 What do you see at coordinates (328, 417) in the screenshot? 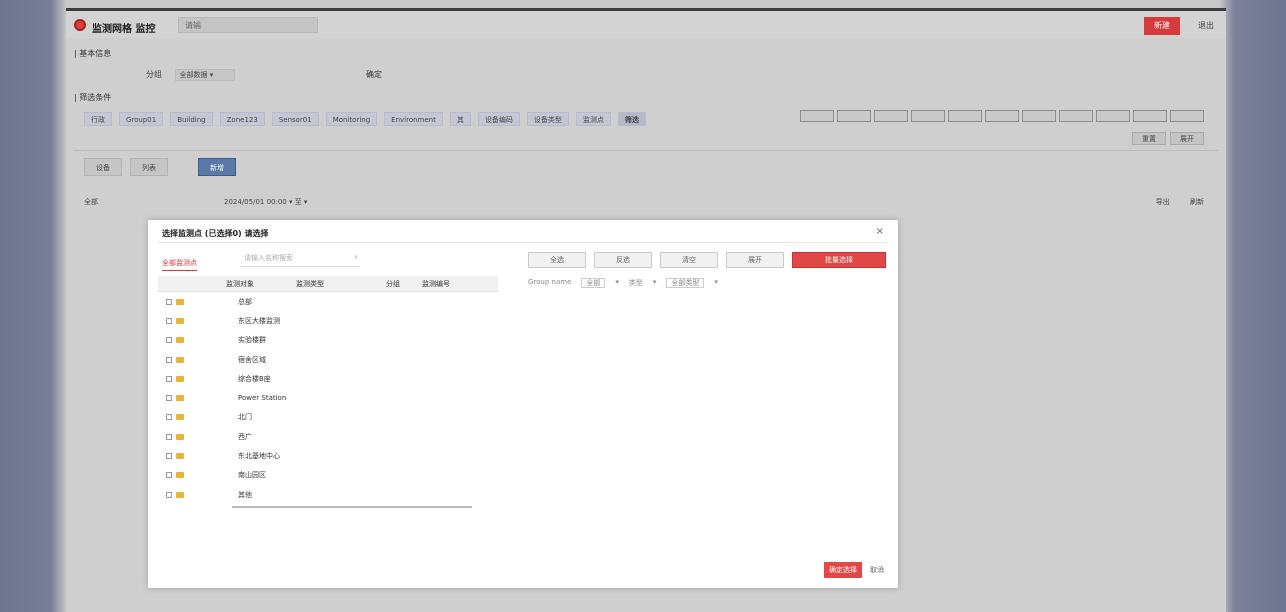
I see `table-row: 北门` at bounding box center [328, 417].